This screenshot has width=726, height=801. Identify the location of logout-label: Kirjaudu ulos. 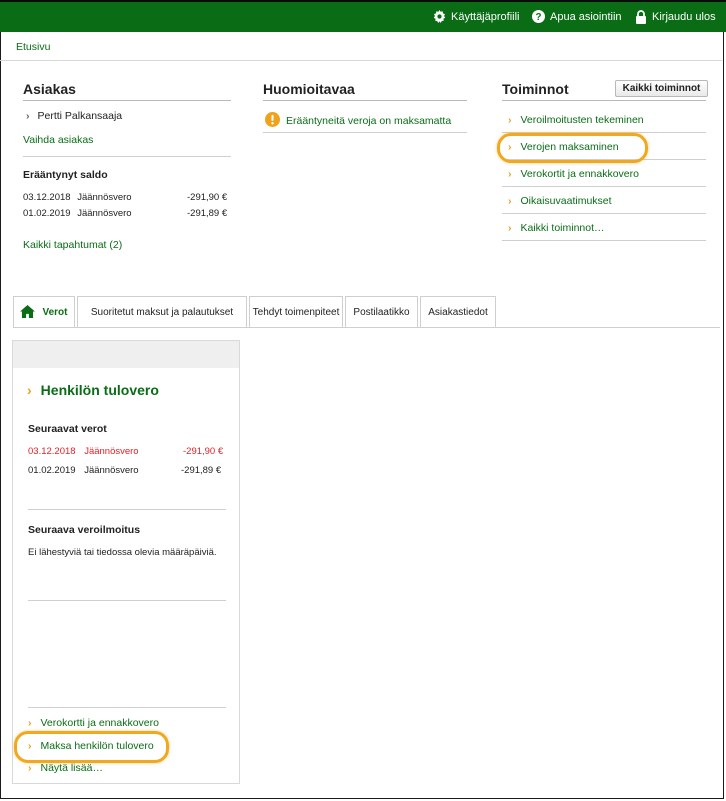
(684, 17).